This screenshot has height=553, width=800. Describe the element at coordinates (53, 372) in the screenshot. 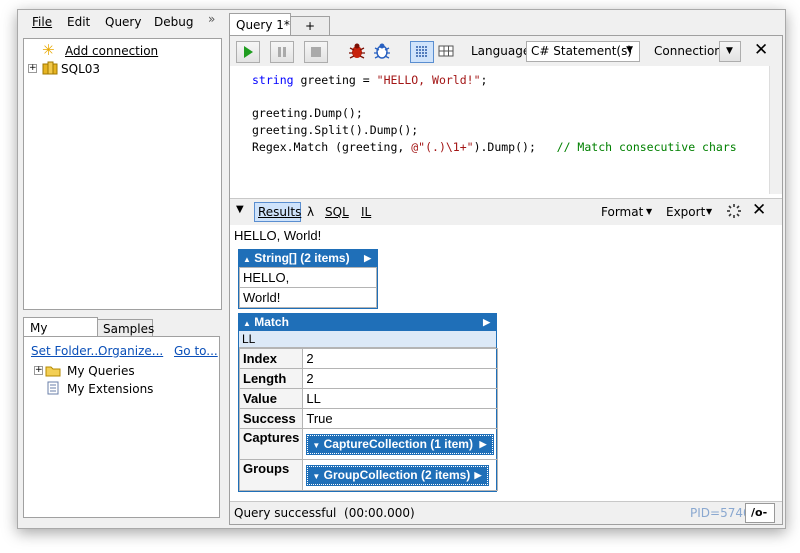

I see `folder-icon` at that location.